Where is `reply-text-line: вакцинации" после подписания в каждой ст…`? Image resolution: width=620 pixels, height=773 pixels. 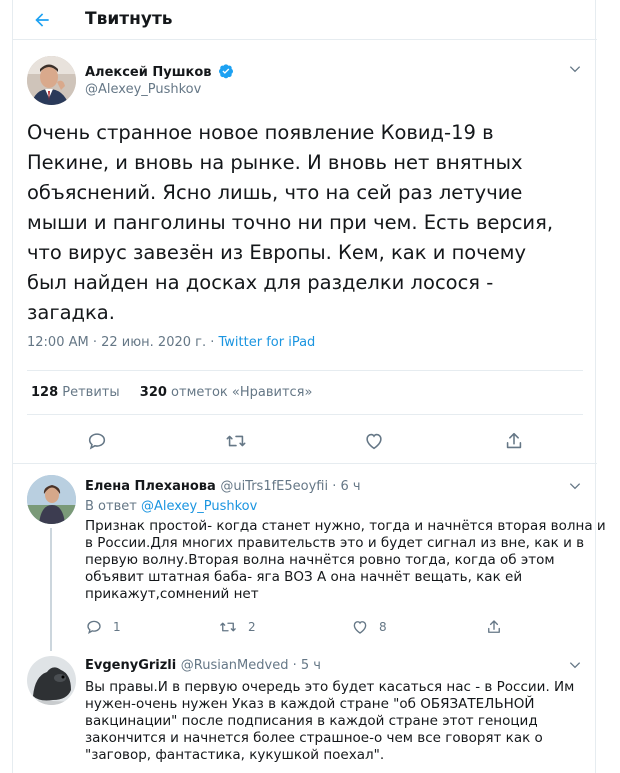
reply-text-line: вакцинации" после подписания в каждой ст… is located at coordinates (311, 721).